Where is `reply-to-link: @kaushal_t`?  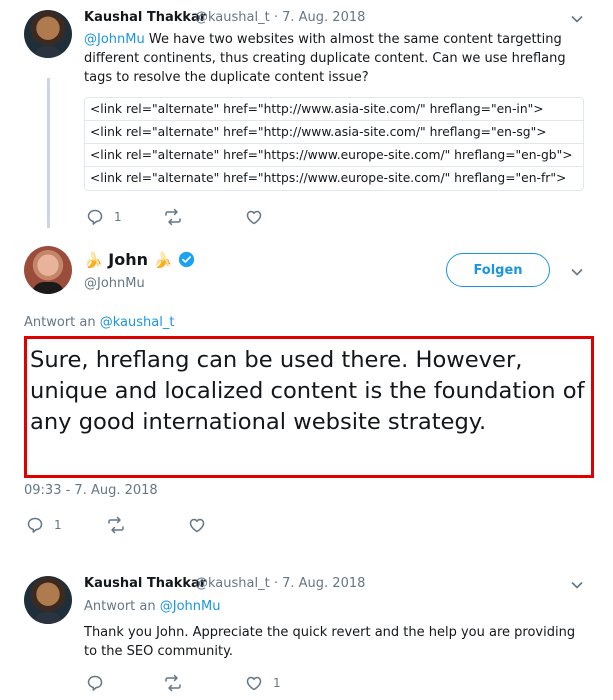 reply-to-link: @kaushal_t is located at coordinates (137, 322).